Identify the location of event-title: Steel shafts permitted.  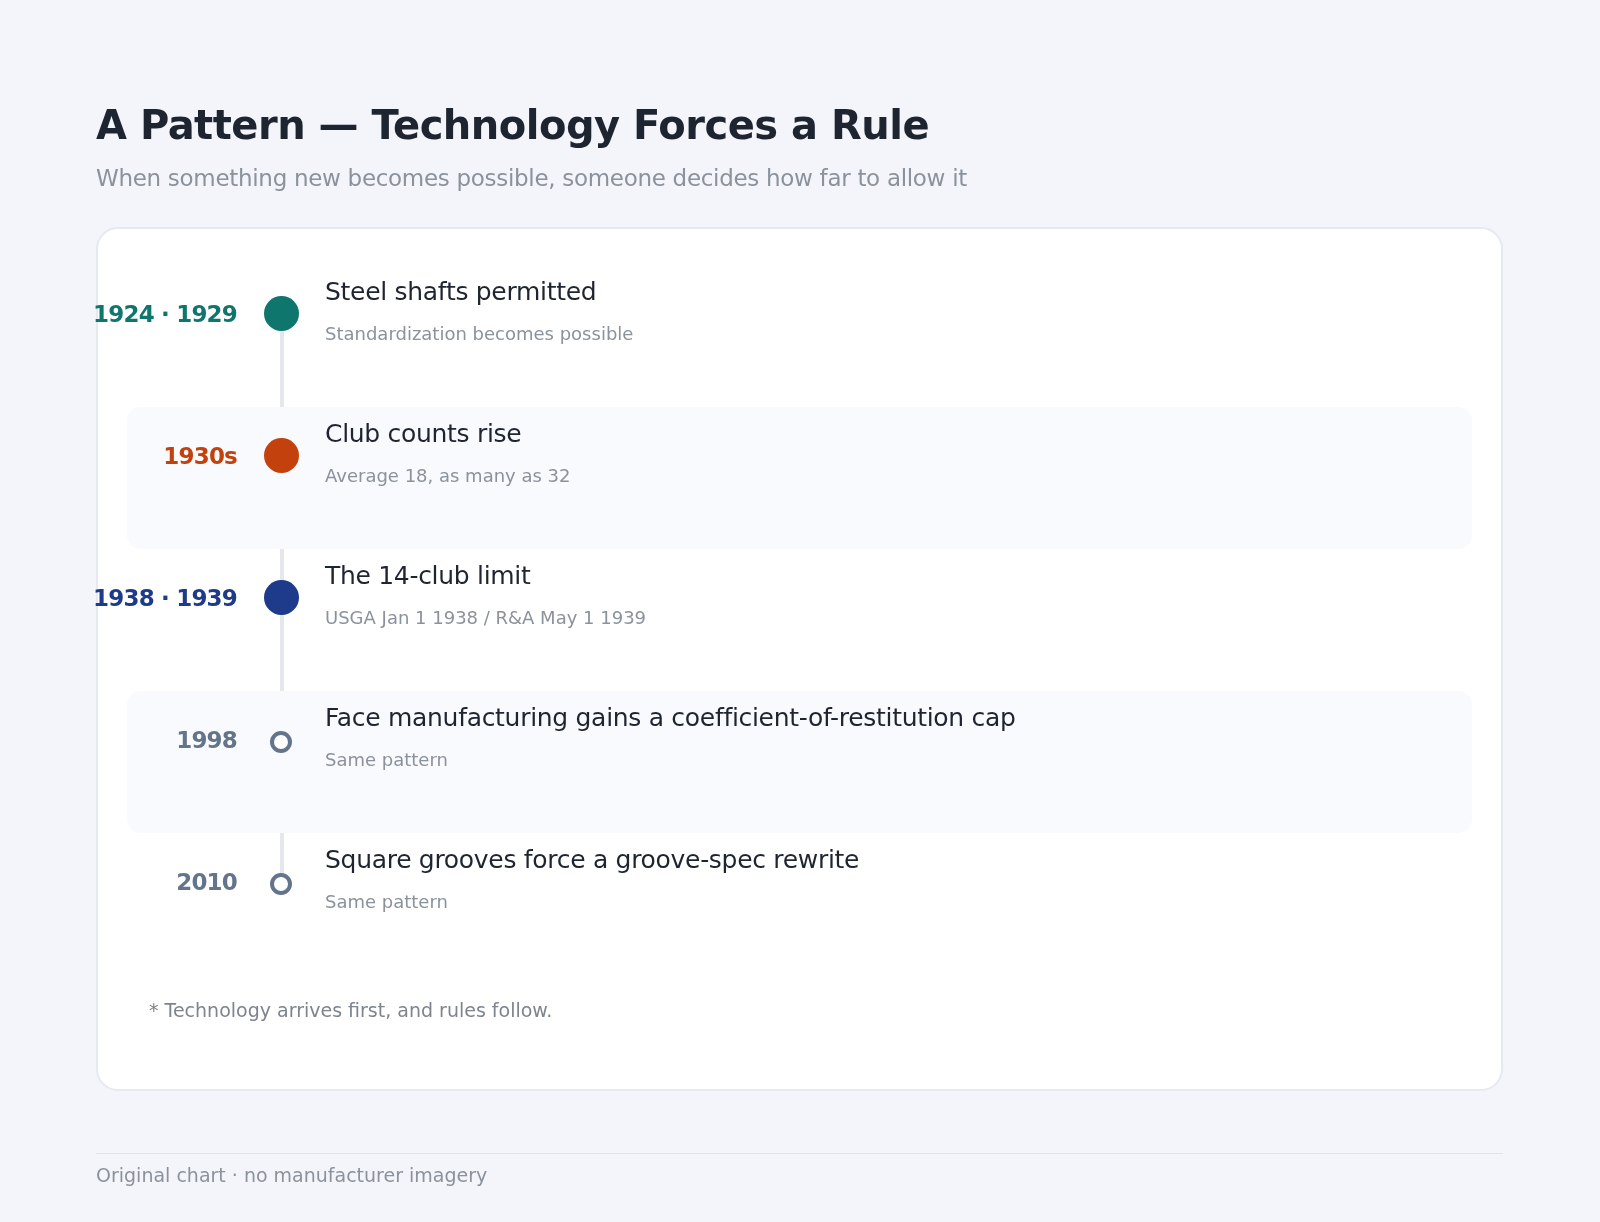
(461, 292).